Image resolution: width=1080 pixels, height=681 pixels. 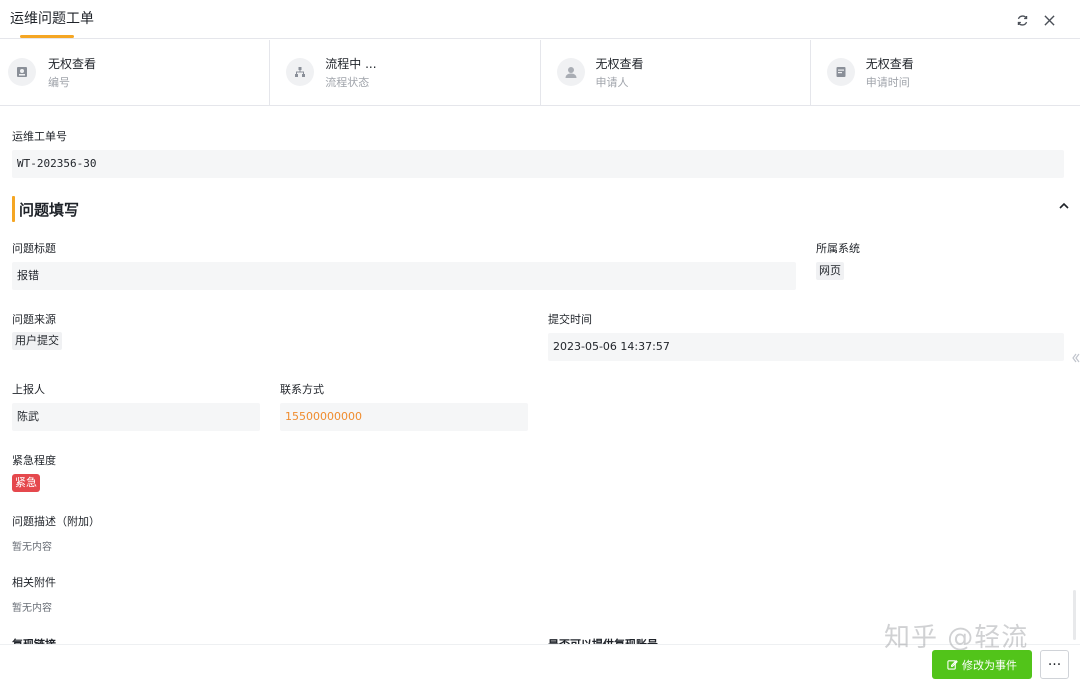 I want to click on calendar-icon, so click(x=840, y=72).